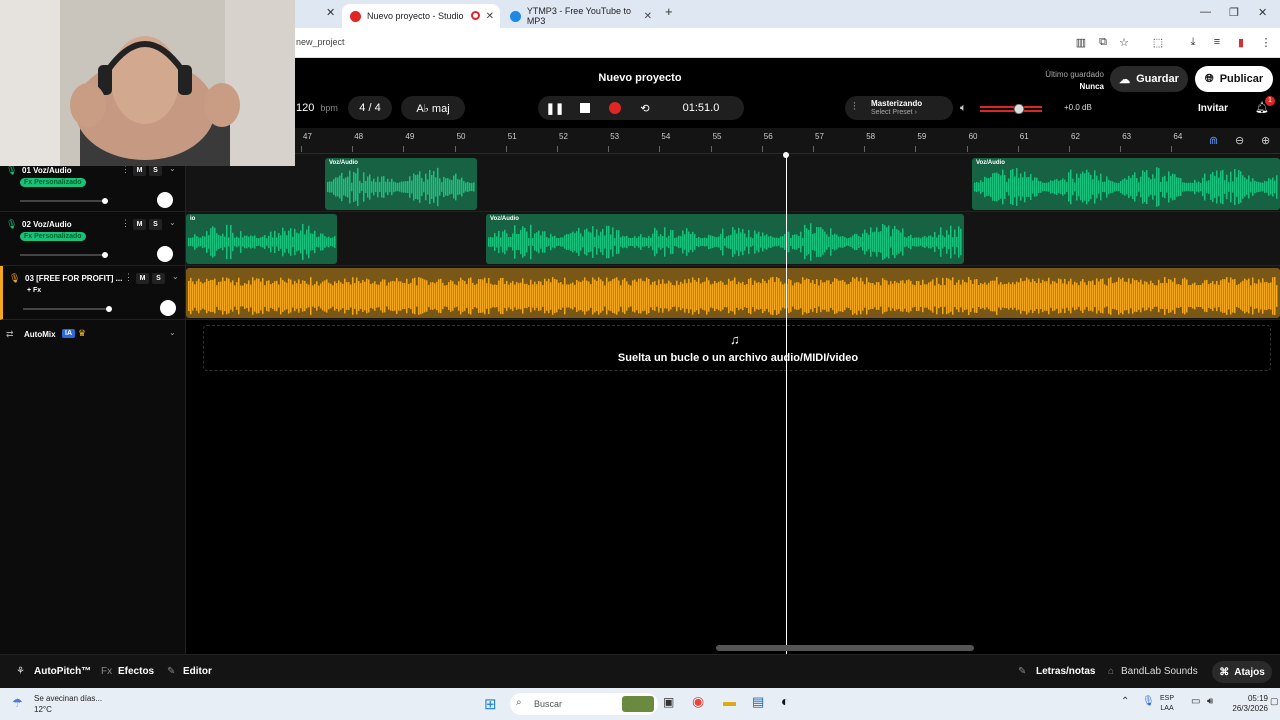 This screenshot has height=720, width=1280. What do you see at coordinates (580, 16) in the screenshot?
I see `tab-ytmp3: YTMP3 - Free YouTube to MP3 ✕` at bounding box center [580, 16].